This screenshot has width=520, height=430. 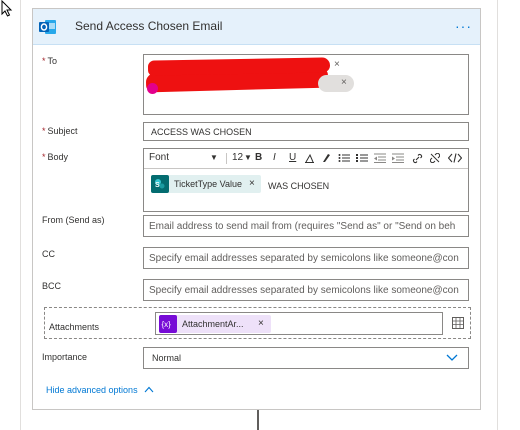 I want to click on svg-text: {x}, so click(x=167, y=324).